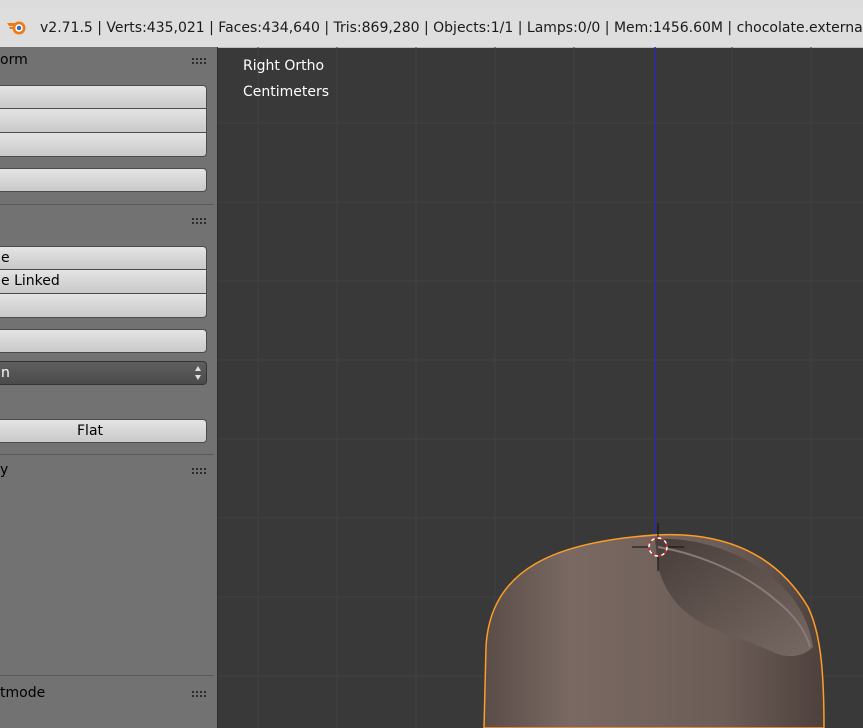 The height and width of the screenshot is (728, 863). I want to click on panel-title-transform: orm, so click(14, 60).